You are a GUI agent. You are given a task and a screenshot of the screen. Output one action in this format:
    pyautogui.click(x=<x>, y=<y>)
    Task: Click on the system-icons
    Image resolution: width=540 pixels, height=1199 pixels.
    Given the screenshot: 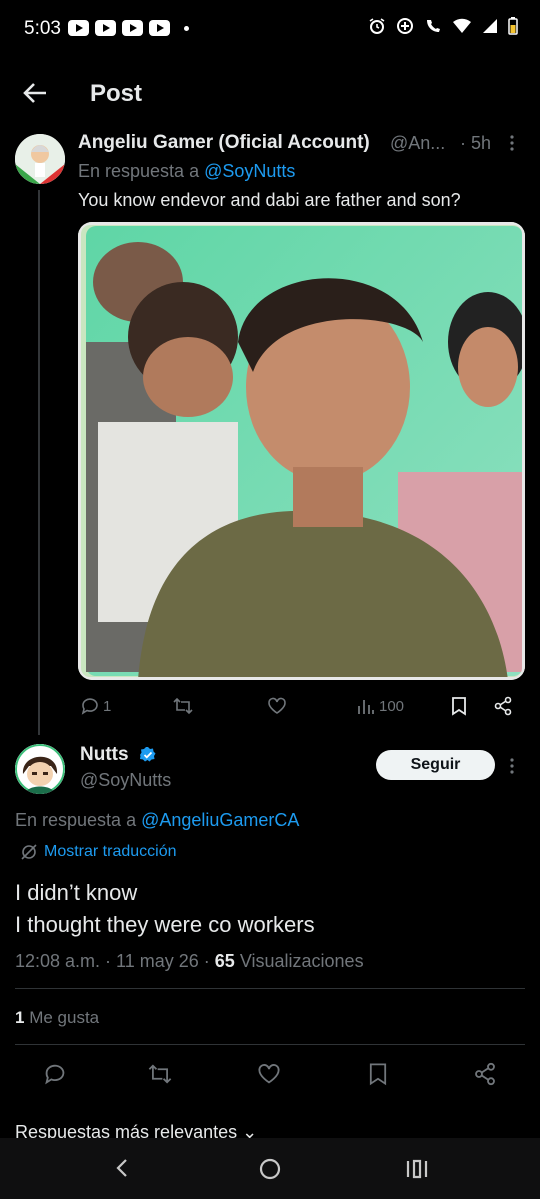 What is the action you would take?
    pyautogui.click(x=443, y=26)
    